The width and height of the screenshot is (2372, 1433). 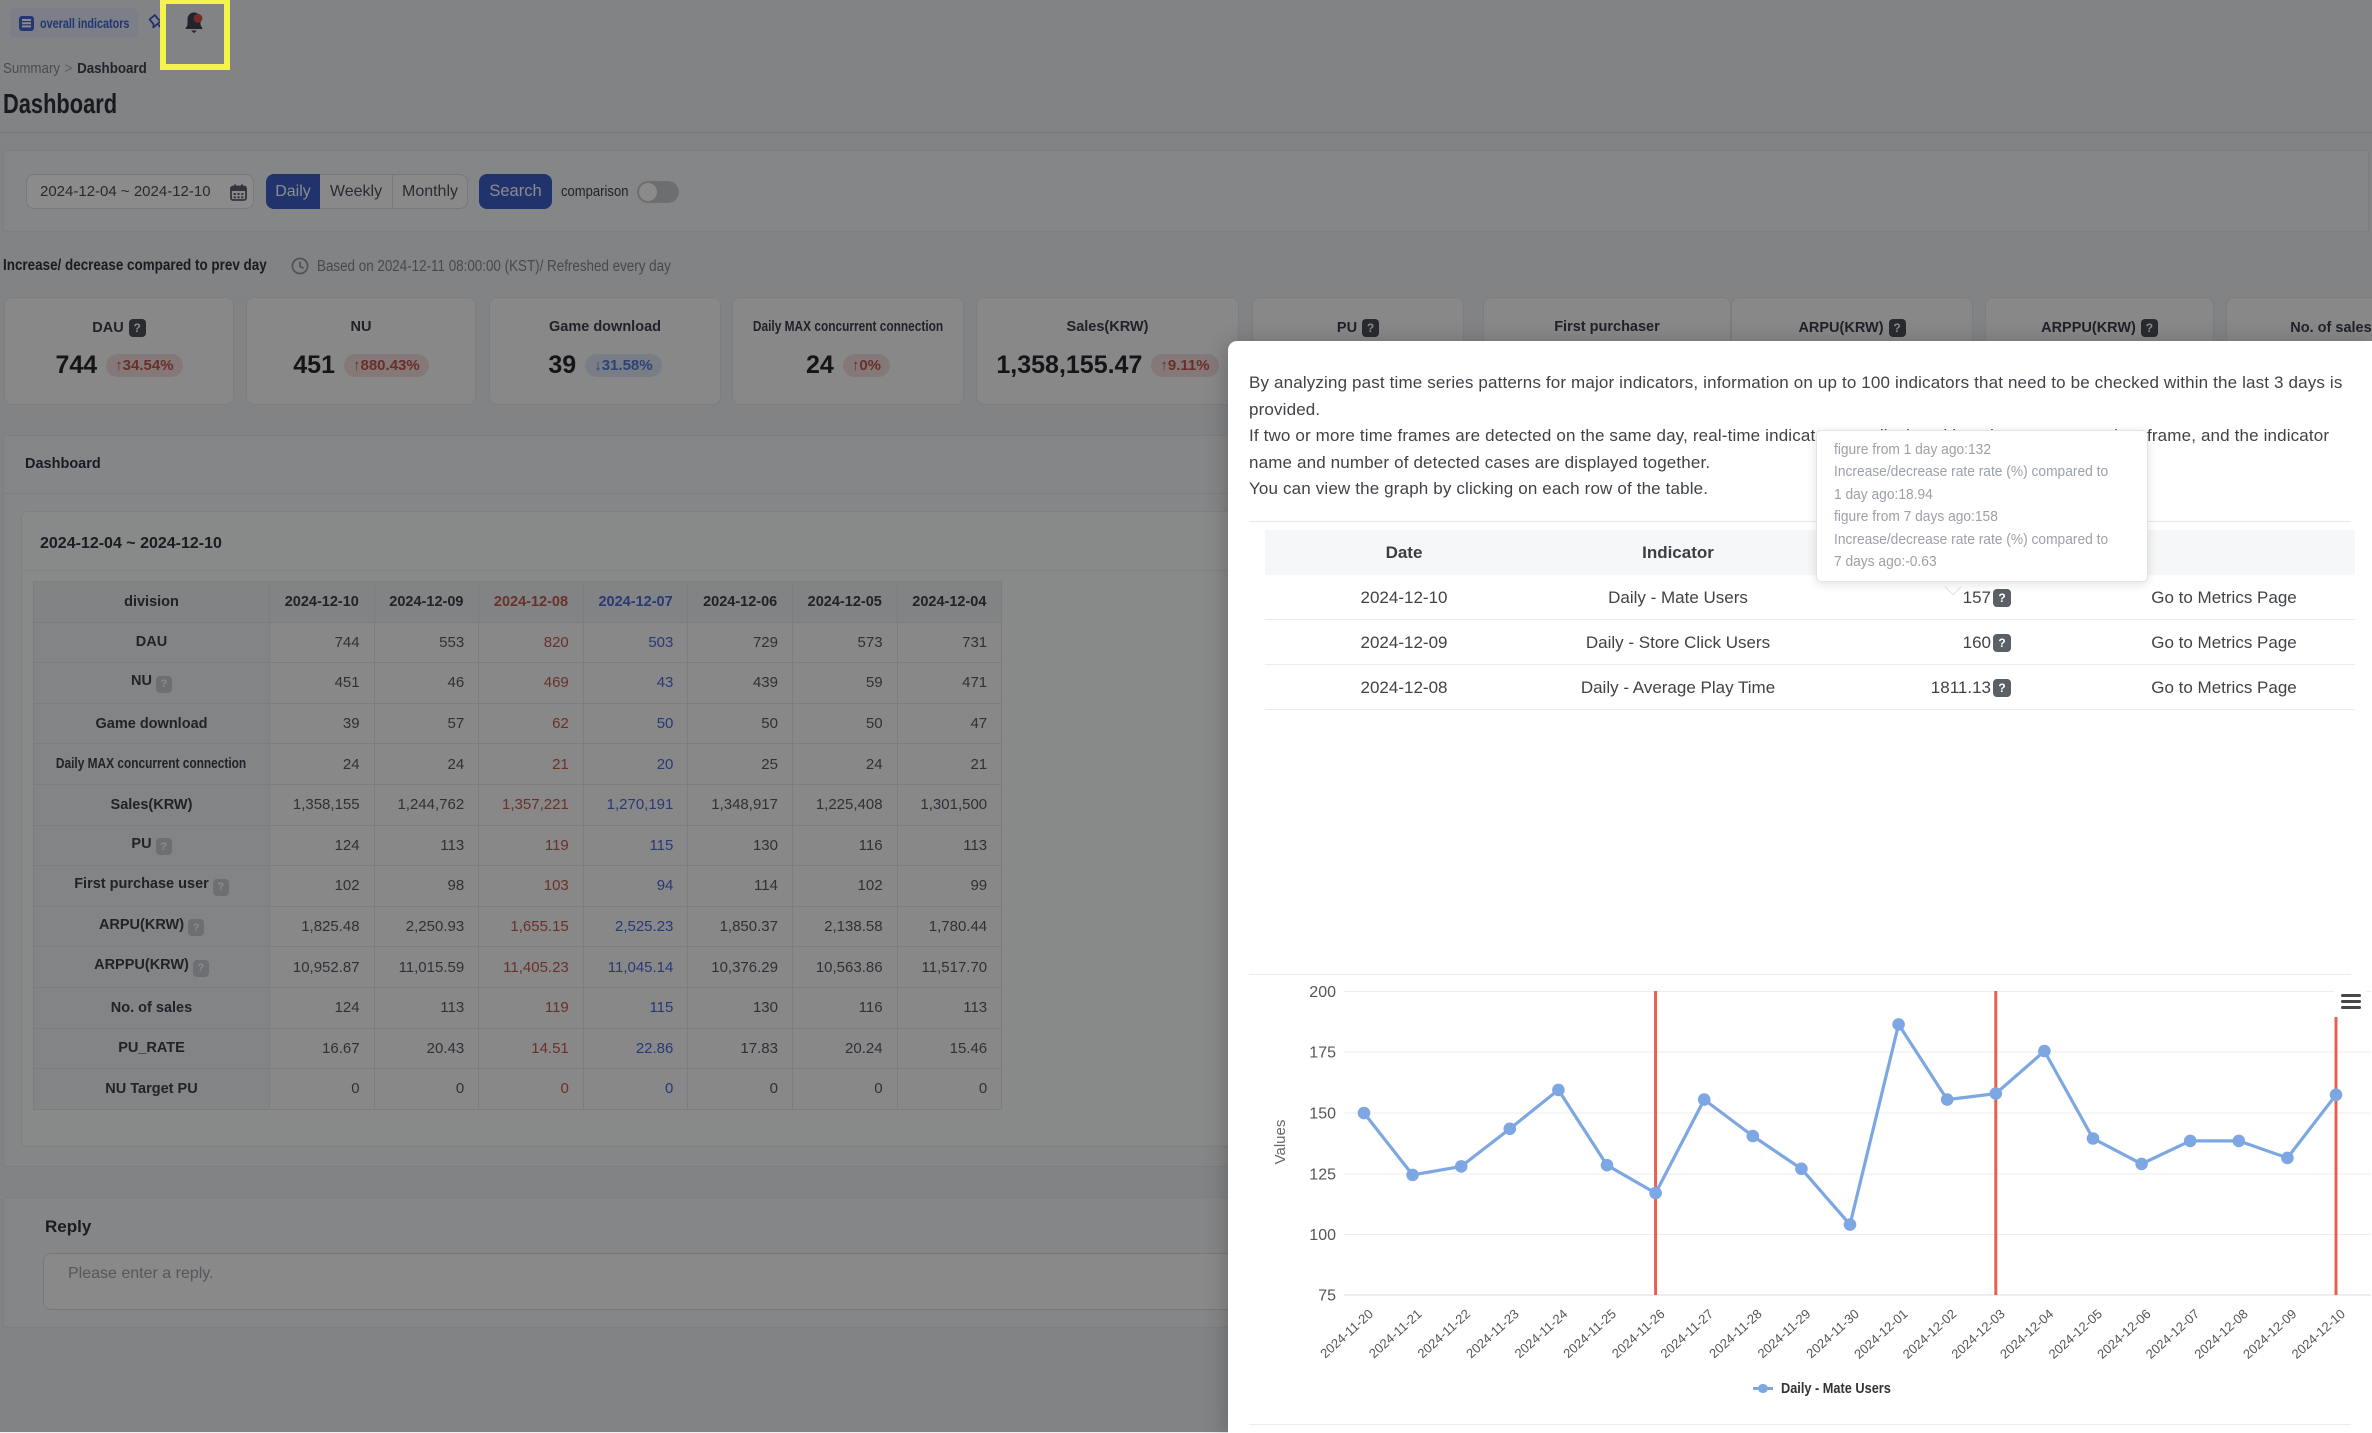 I want to click on svg-text: 175, so click(x=1322, y=1053).